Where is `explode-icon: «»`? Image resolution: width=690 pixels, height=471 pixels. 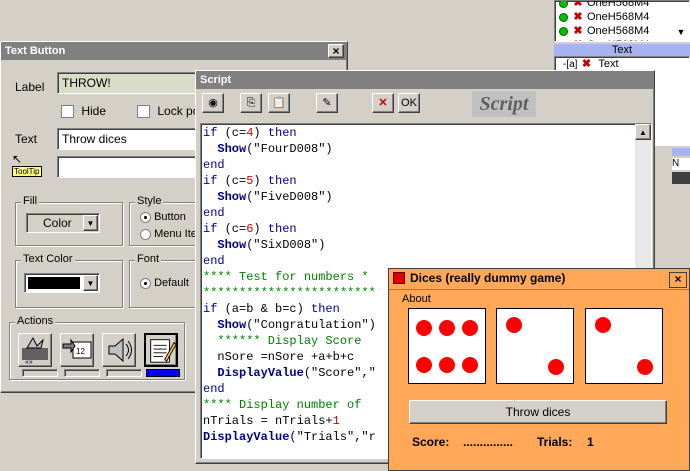
explode-icon: «» is located at coordinates (35, 351).